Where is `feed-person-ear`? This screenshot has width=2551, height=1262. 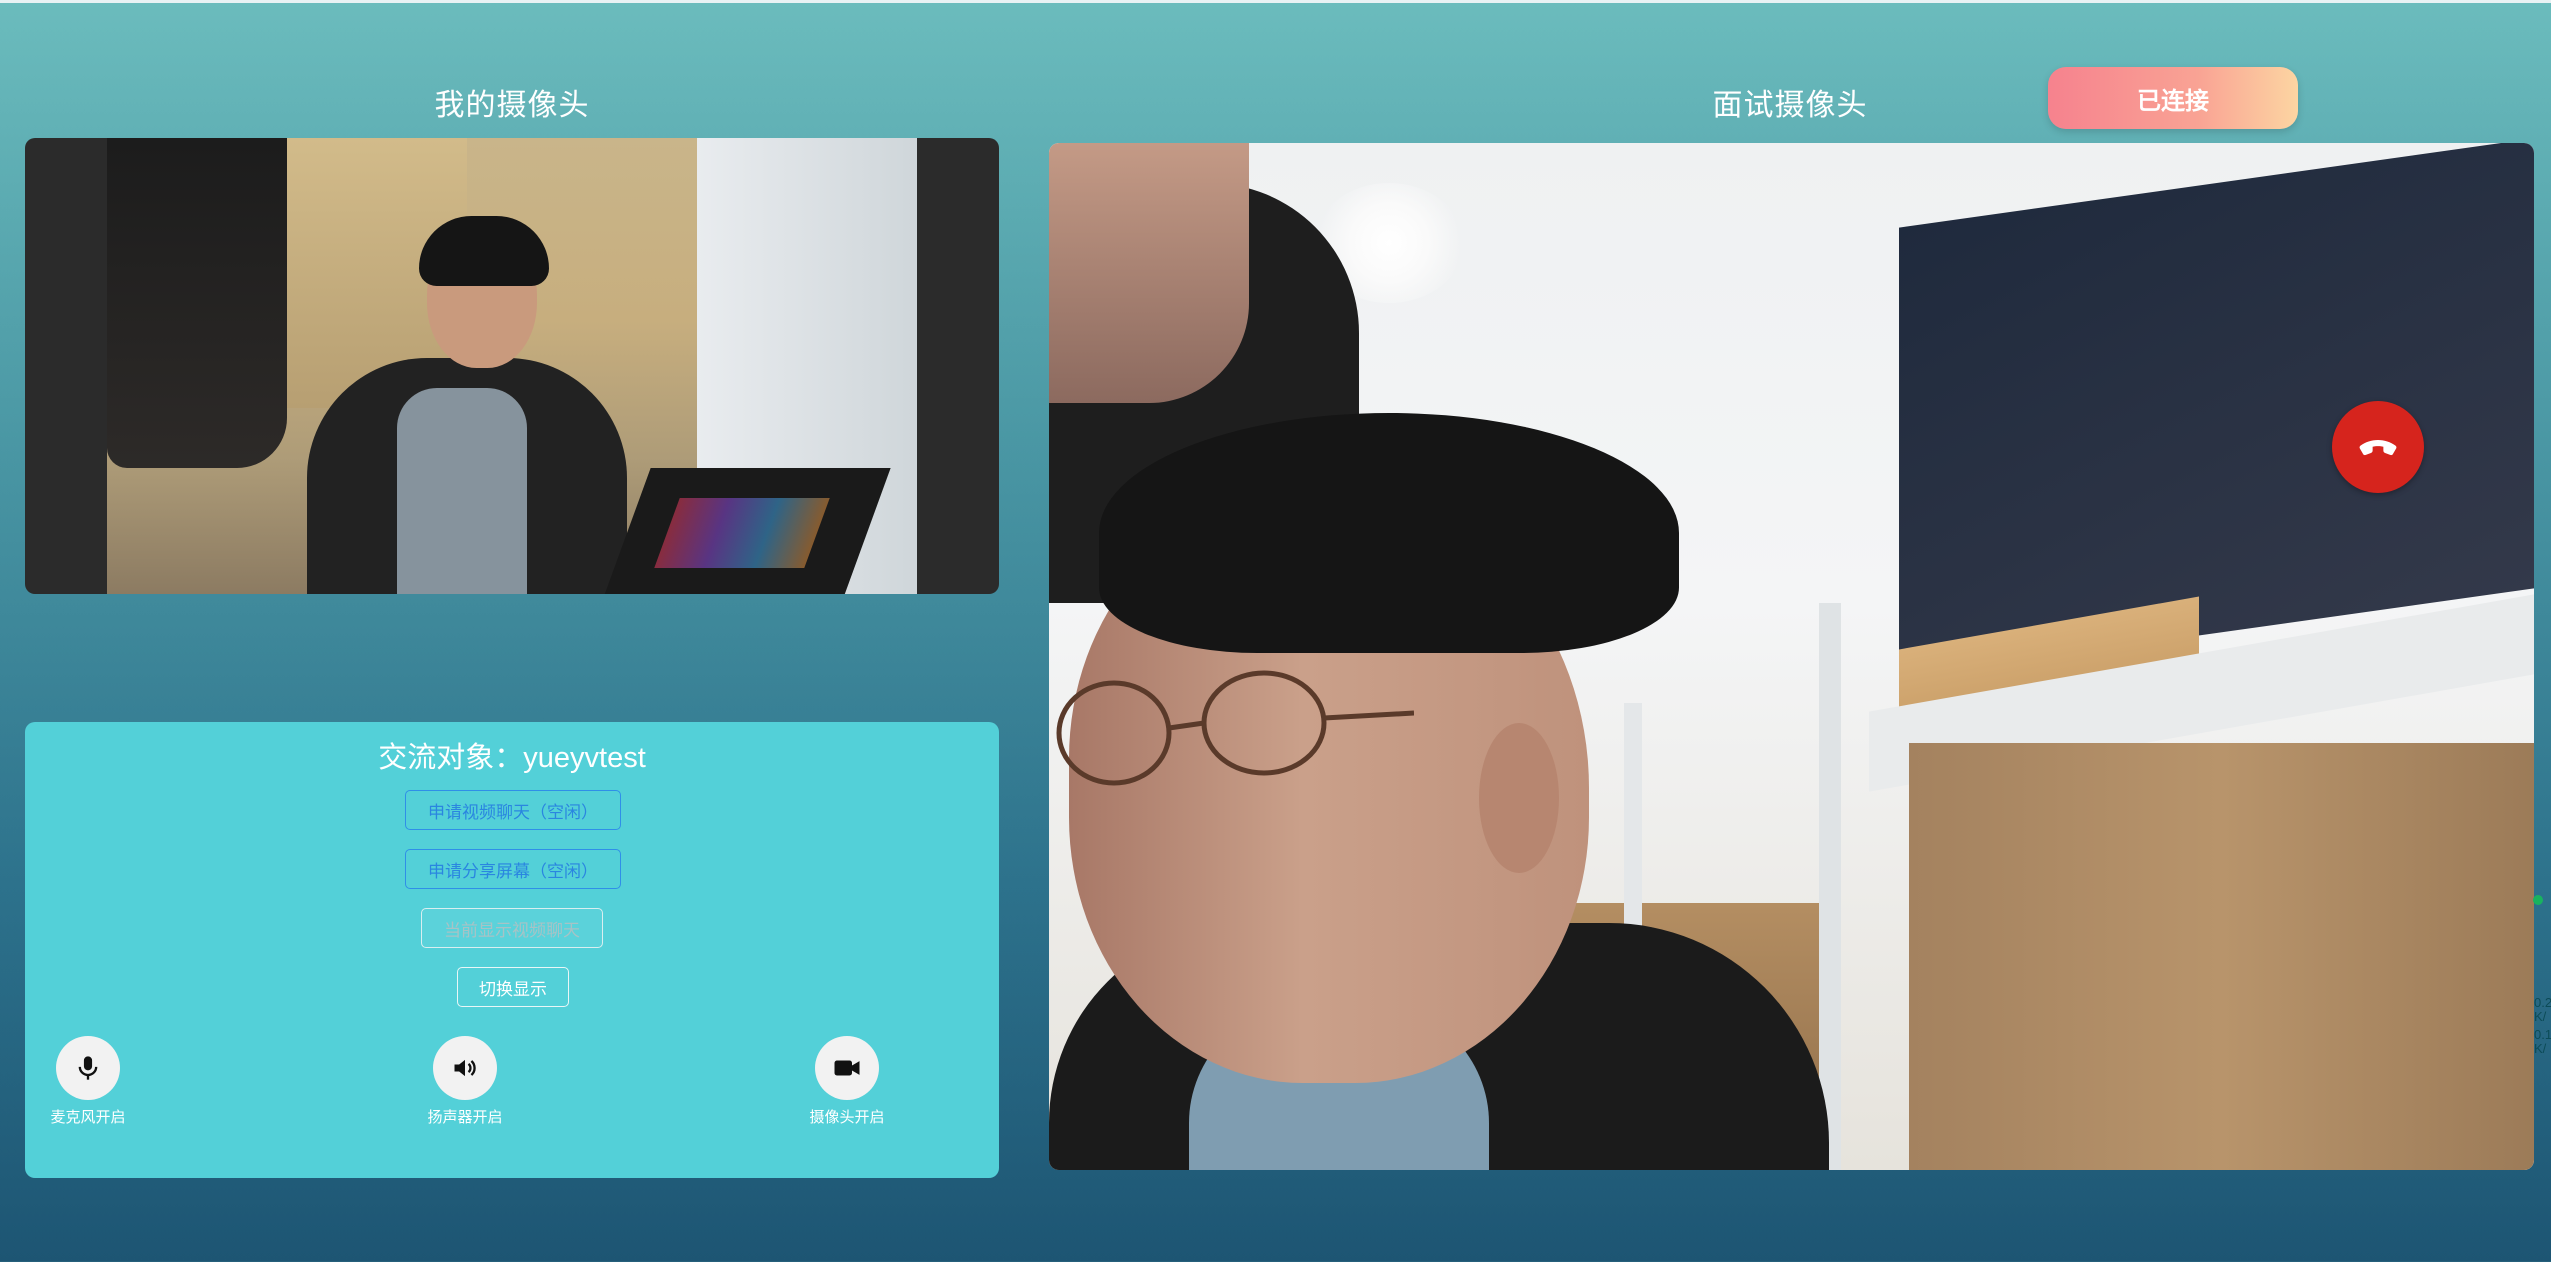 feed-person-ear is located at coordinates (1519, 798).